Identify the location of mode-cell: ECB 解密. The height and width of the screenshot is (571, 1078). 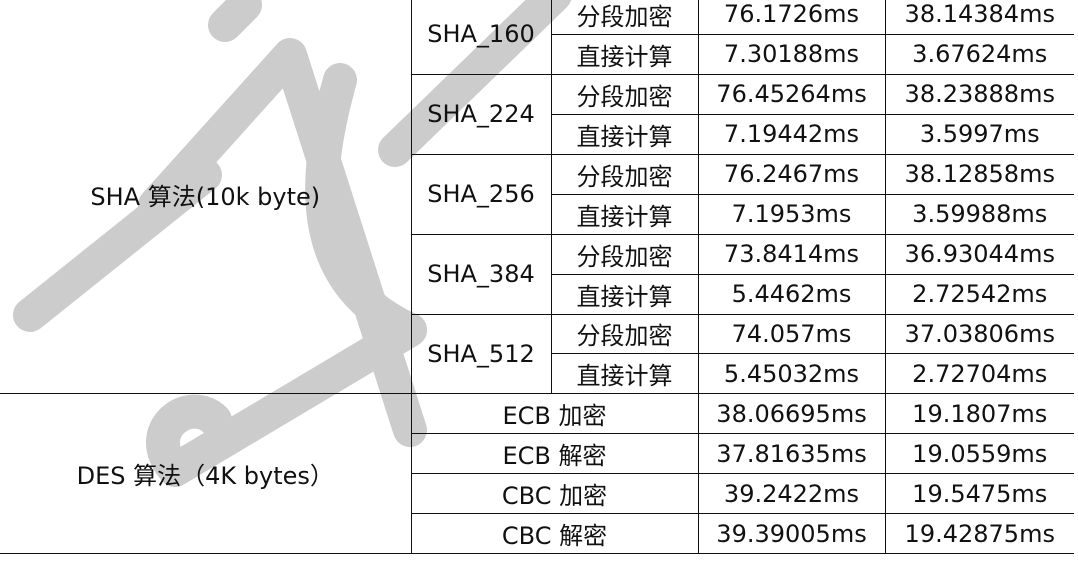
(554, 454).